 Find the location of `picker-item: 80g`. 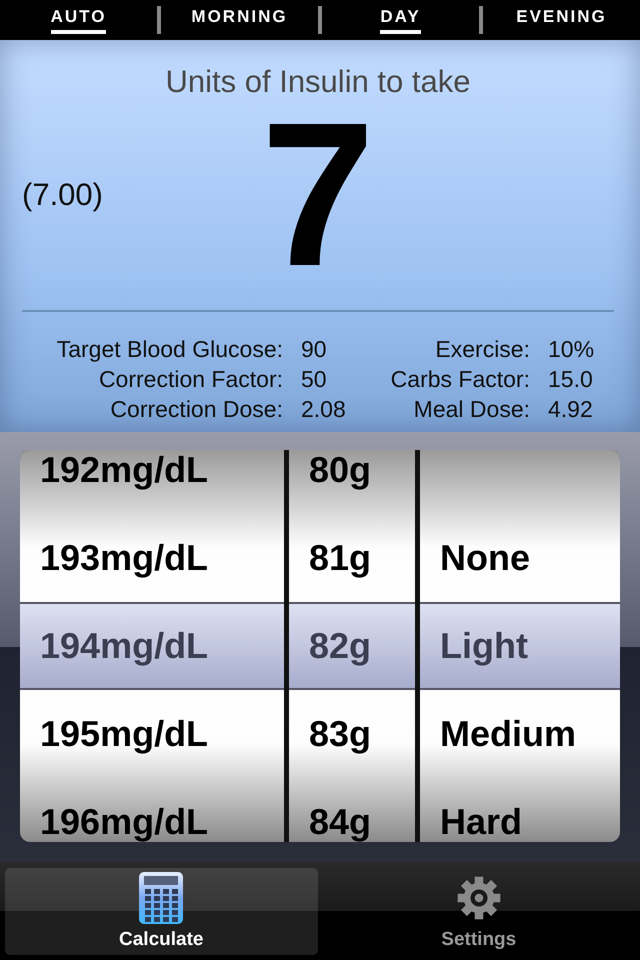

picker-item: 80g is located at coordinates (352, 482).